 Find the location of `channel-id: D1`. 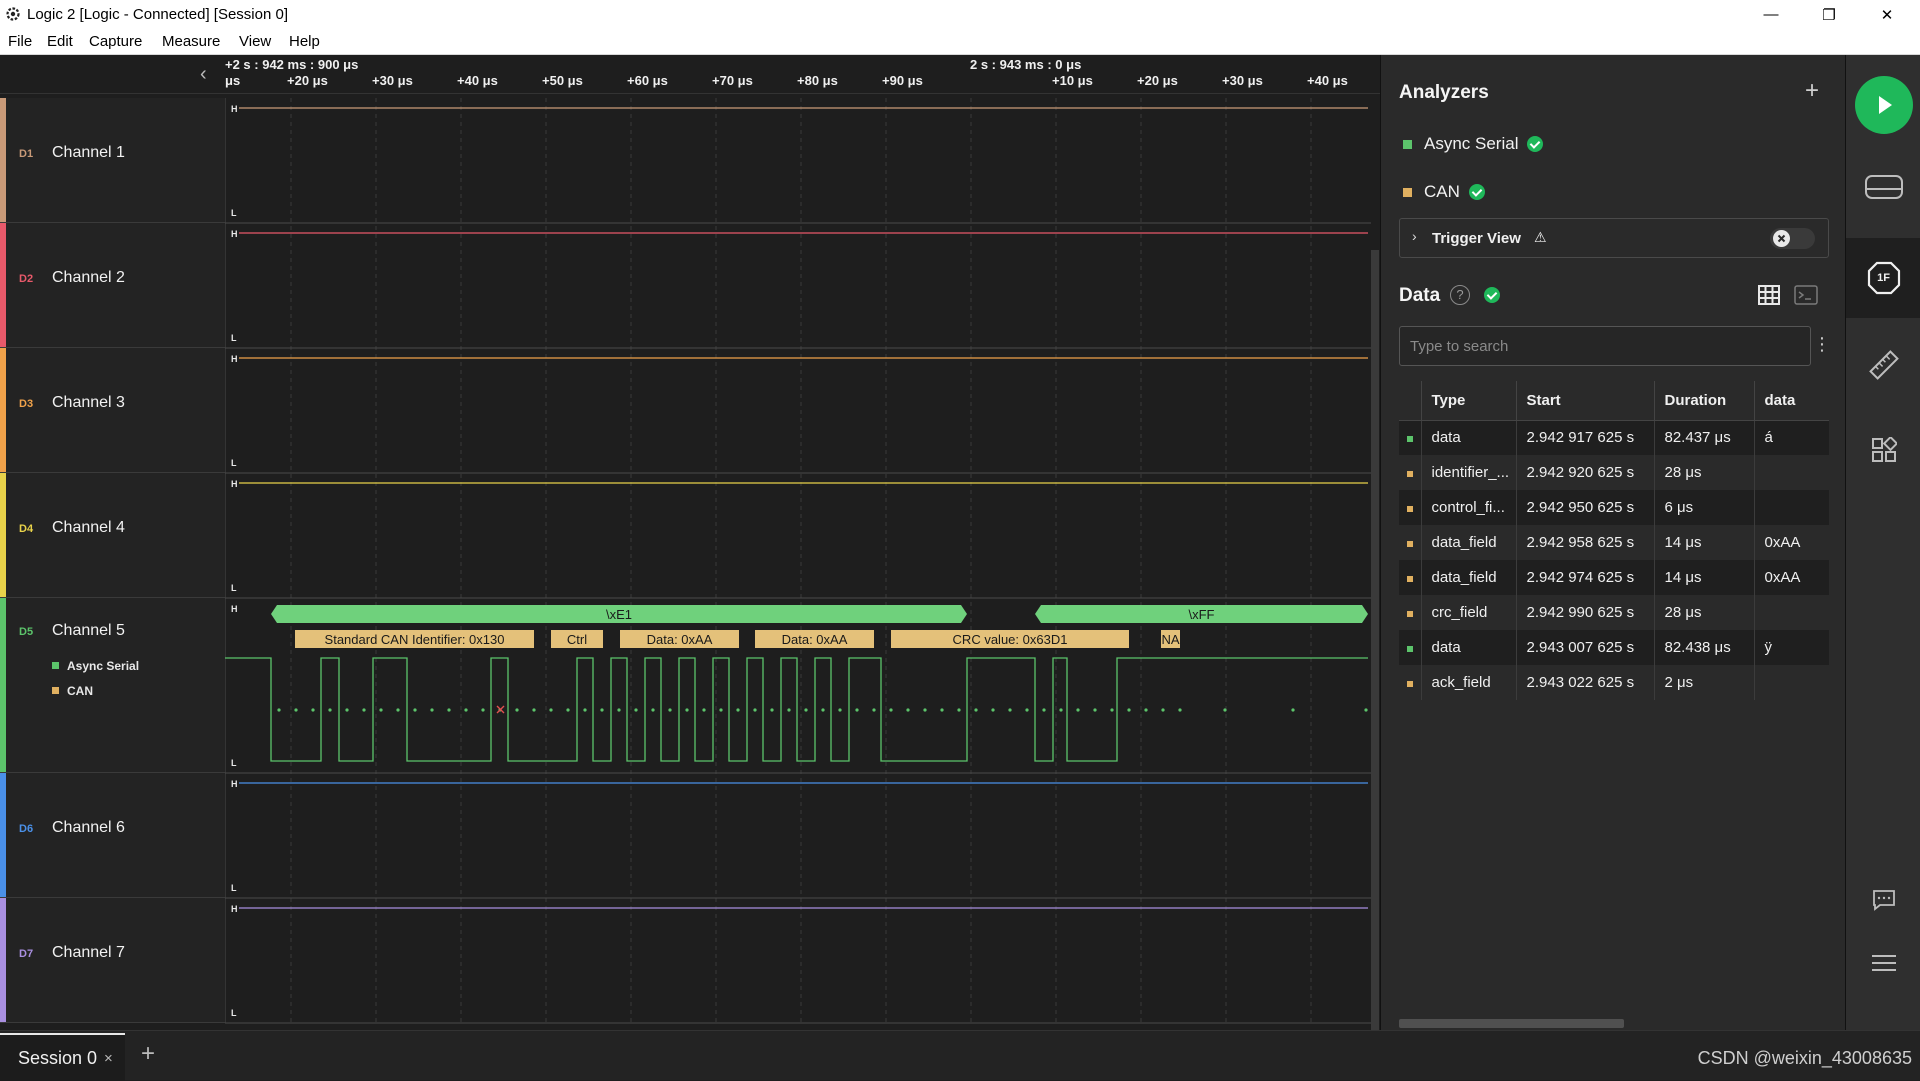

channel-id: D1 is located at coordinates (26, 154).